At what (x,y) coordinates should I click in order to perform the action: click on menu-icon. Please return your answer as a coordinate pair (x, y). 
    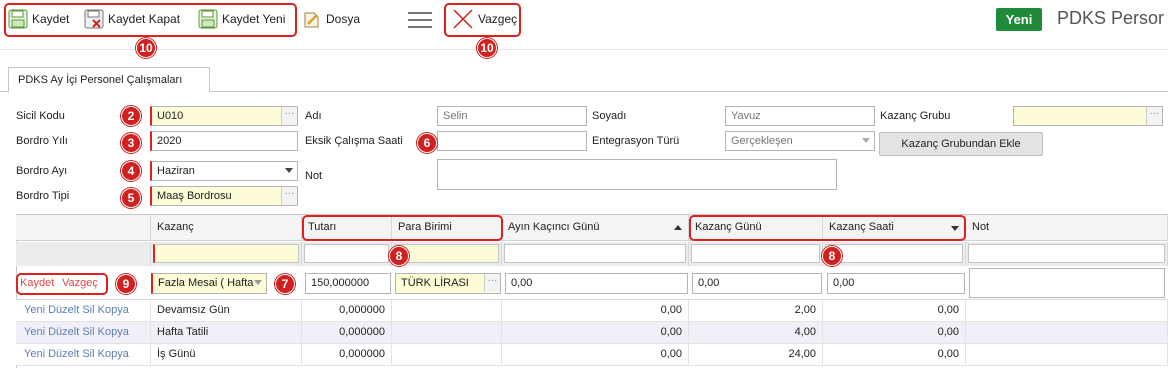
    Looking at the image, I should click on (420, 20).